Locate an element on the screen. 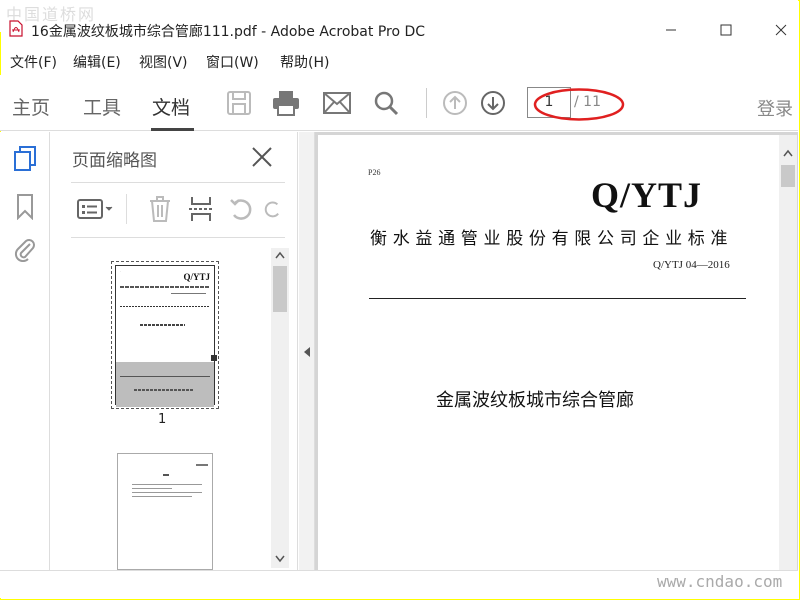  thumb2-header-line is located at coordinates (202, 465).